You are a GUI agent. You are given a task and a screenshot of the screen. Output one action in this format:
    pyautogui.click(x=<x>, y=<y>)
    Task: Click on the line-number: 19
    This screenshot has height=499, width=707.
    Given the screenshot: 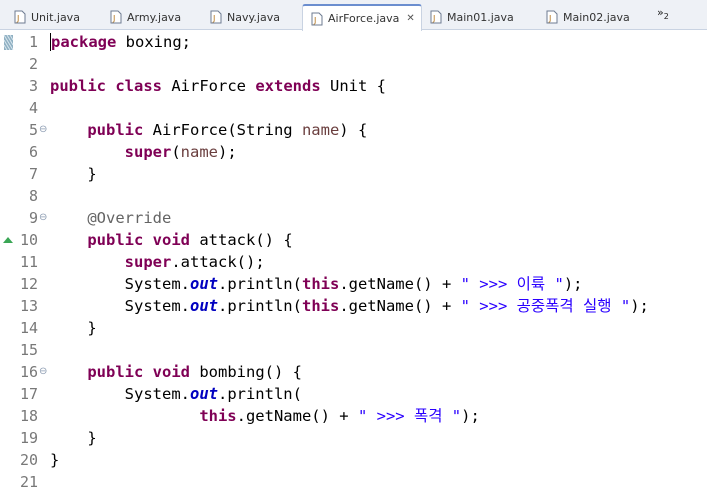 What is the action you would take?
    pyautogui.click(x=28, y=438)
    